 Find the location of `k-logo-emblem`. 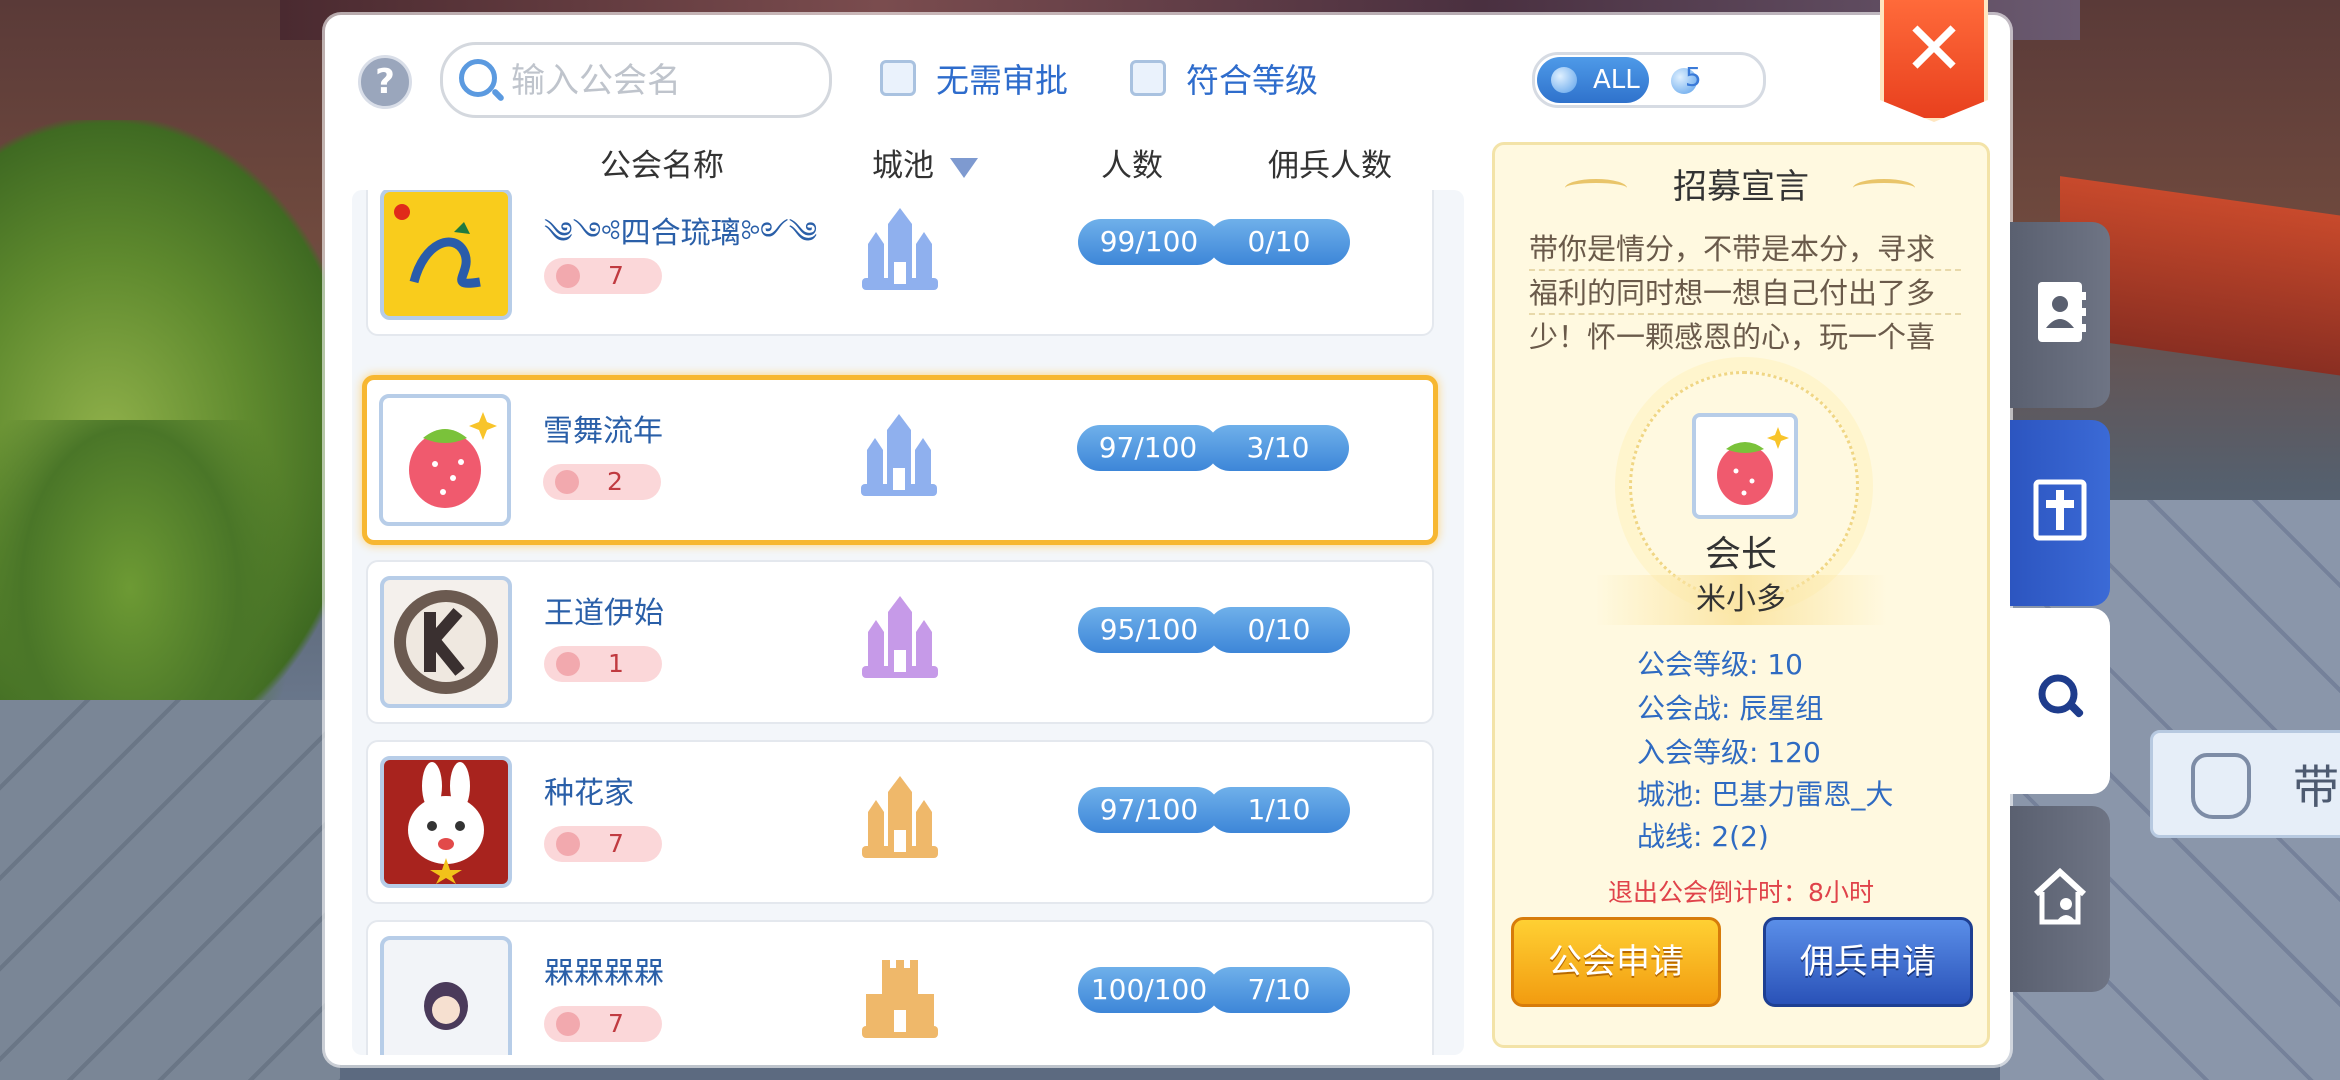

k-logo-emblem is located at coordinates (446, 642).